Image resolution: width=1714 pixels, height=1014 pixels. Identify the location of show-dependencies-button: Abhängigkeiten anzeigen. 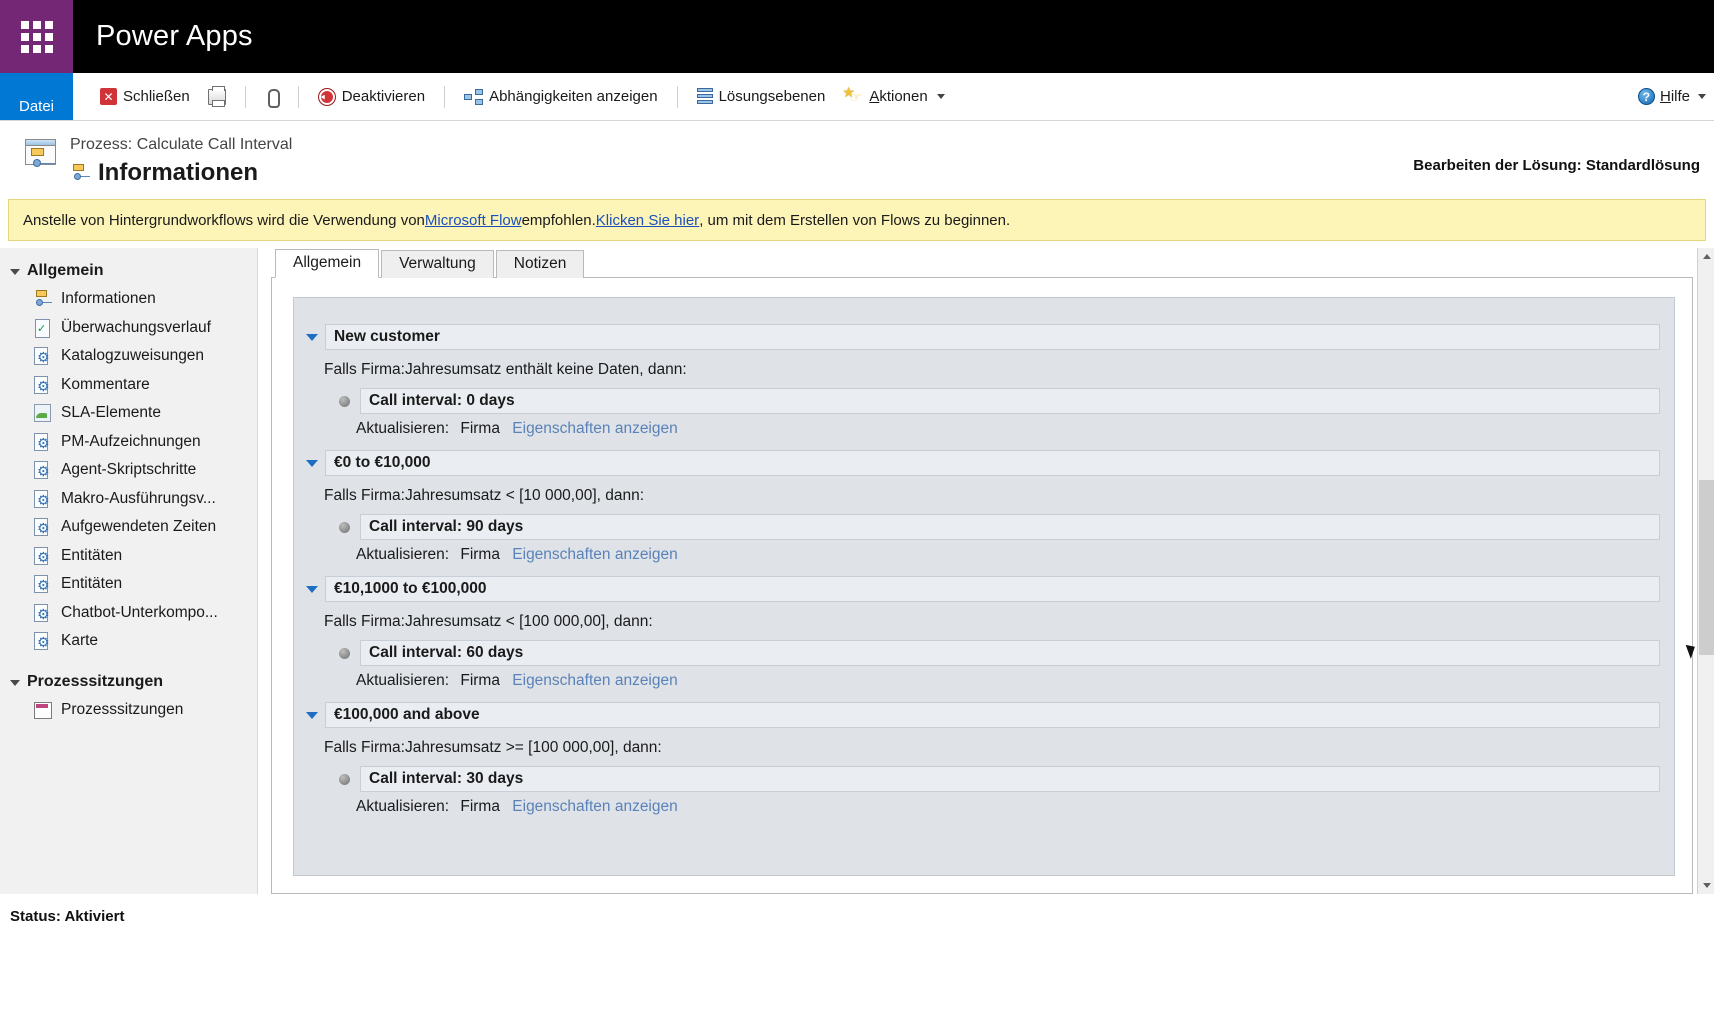
(560, 96).